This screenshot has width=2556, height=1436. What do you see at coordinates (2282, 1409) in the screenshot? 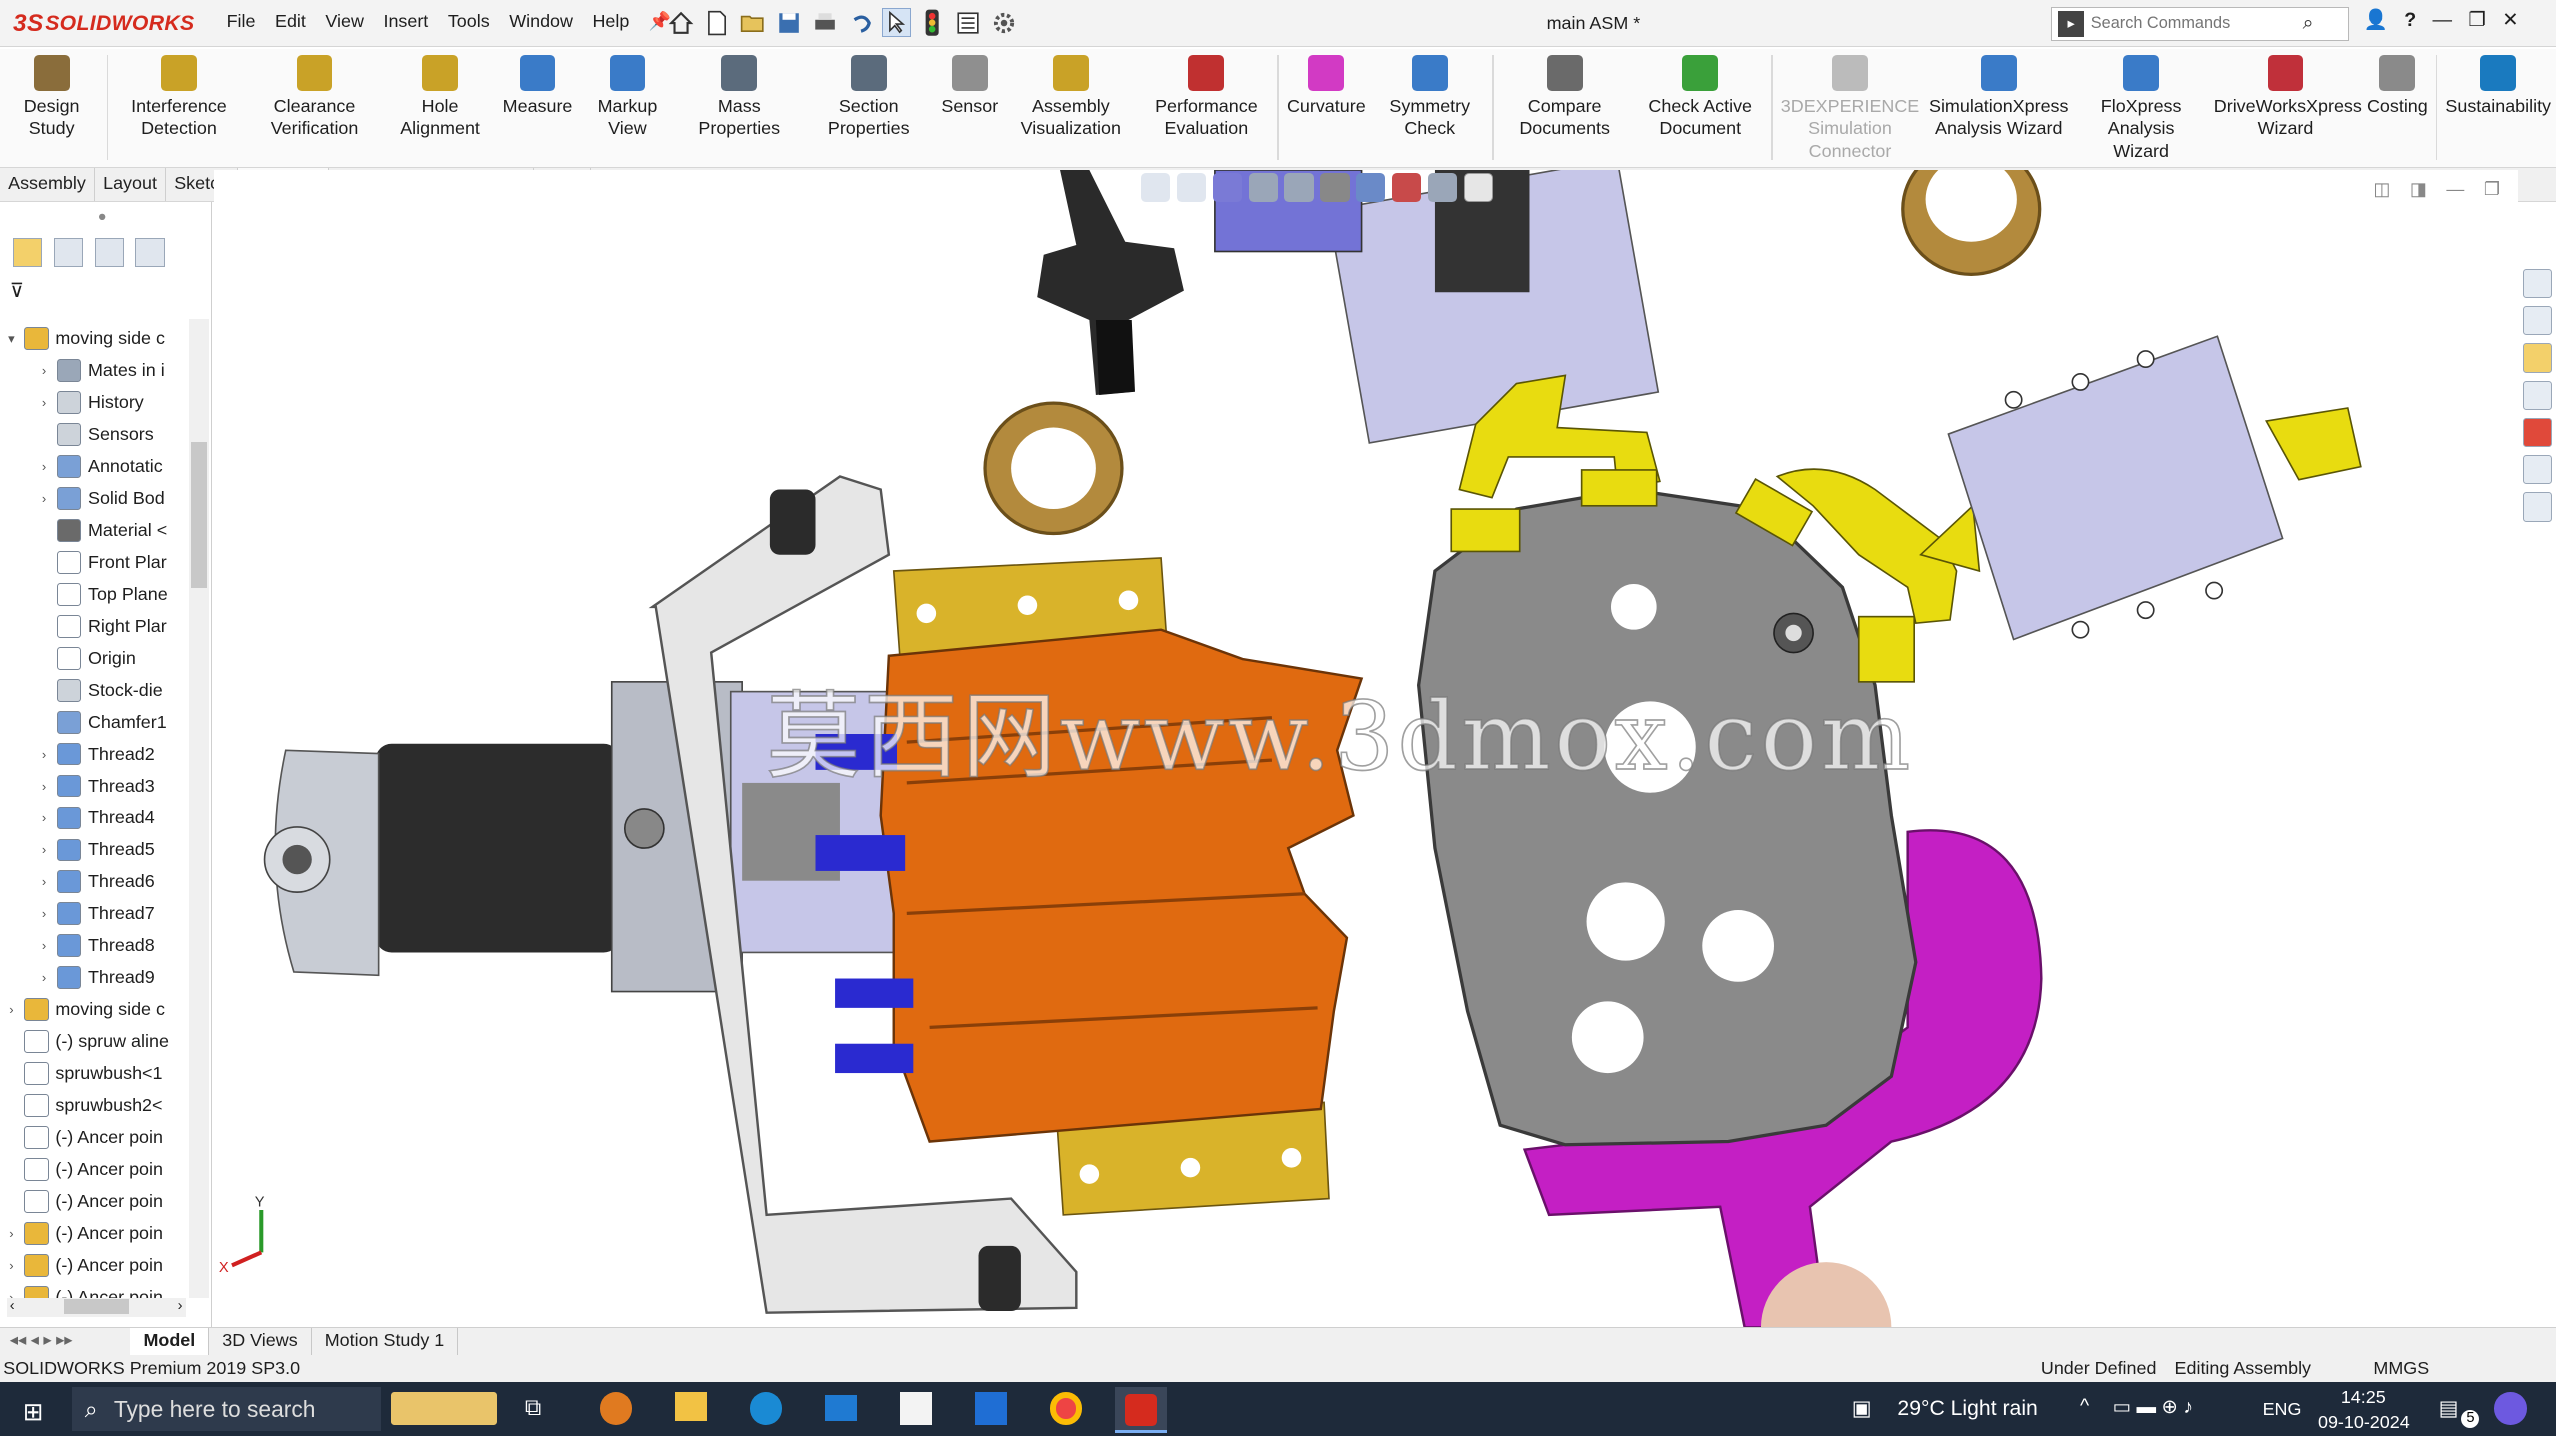
I see `language-indicator: ENG` at bounding box center [2282, 1409].